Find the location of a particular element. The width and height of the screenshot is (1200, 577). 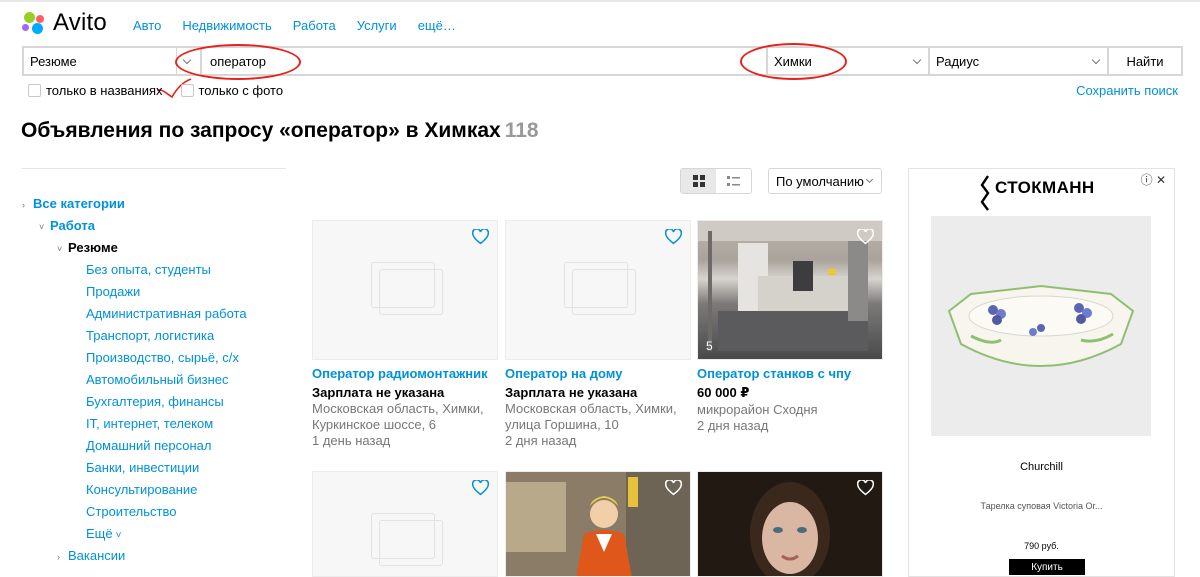

ad-controls: ⓘ ✕ is located at coordinates (1153, 179).